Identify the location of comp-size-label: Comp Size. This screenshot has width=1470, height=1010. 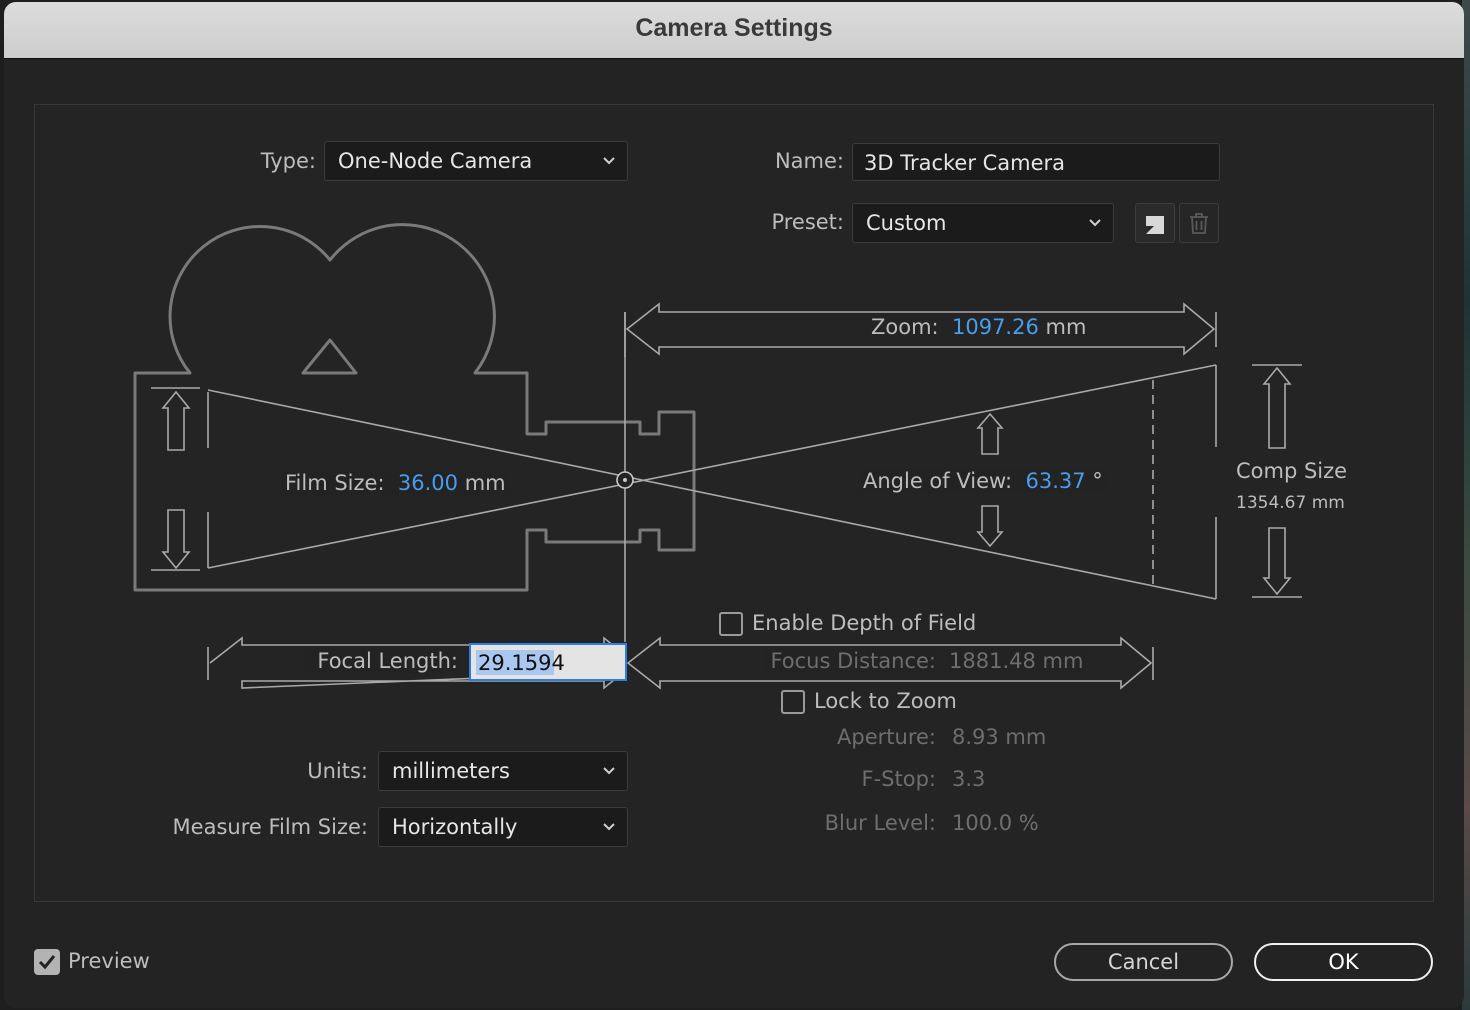
(1292, 471).